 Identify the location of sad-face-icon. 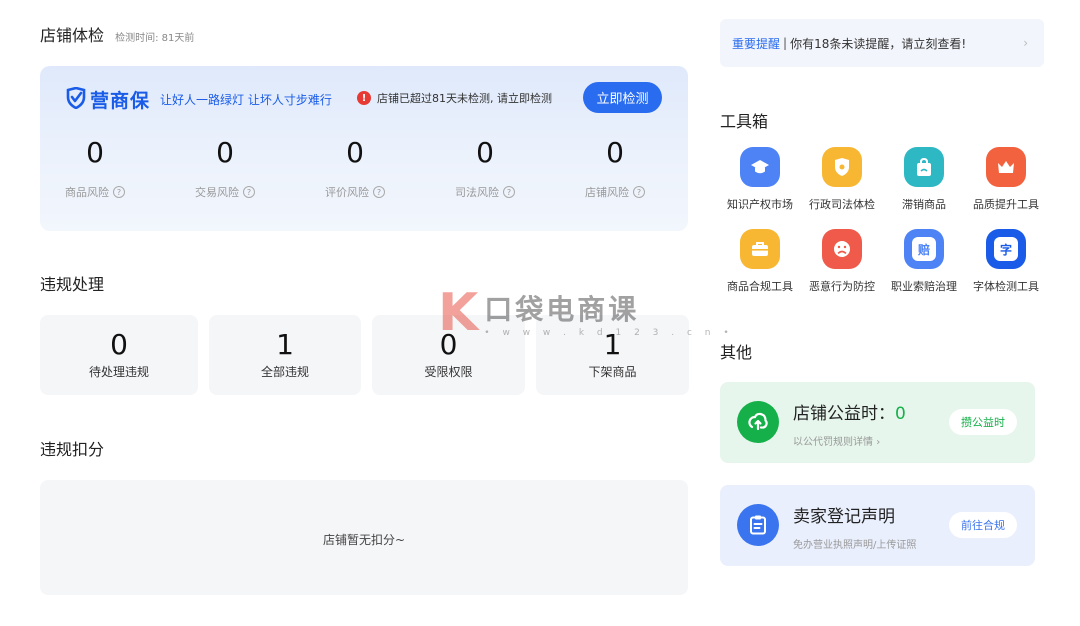
(842, 249).